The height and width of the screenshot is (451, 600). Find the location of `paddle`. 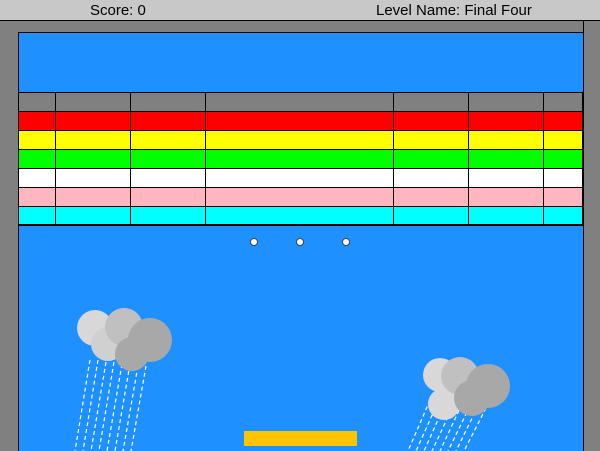

paddle is located at coordinates (300, 438).